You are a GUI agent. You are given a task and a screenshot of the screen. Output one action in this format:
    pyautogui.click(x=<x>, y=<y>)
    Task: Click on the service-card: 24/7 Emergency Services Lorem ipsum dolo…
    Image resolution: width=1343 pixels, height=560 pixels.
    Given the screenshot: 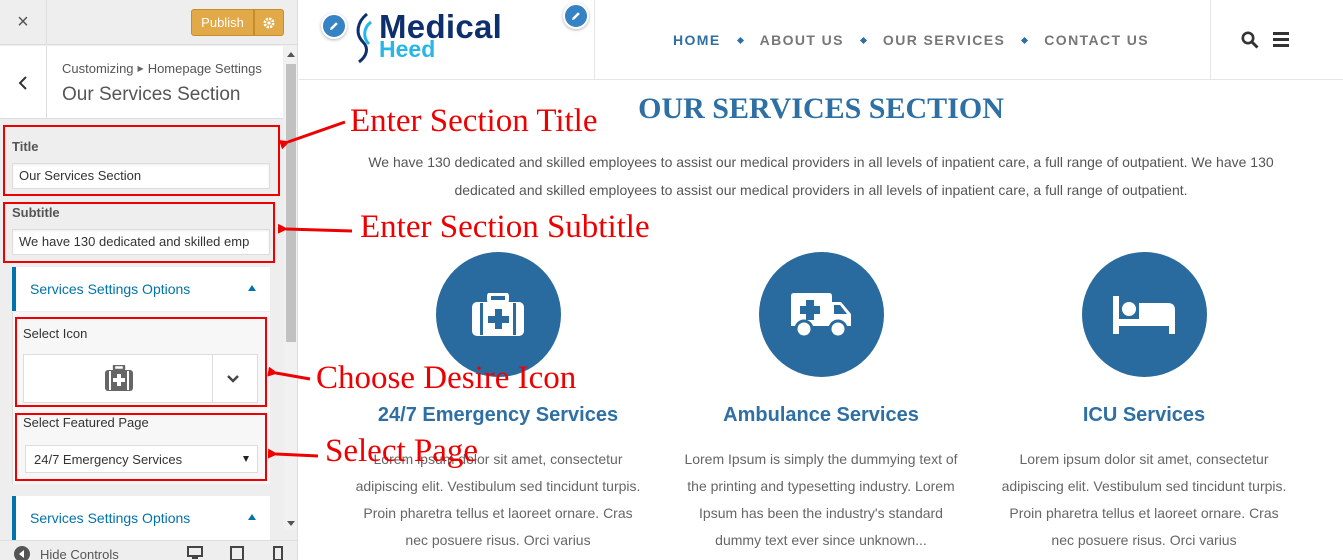 What is the action you would take?
    pyautogui.click(x=498, y=403)
    